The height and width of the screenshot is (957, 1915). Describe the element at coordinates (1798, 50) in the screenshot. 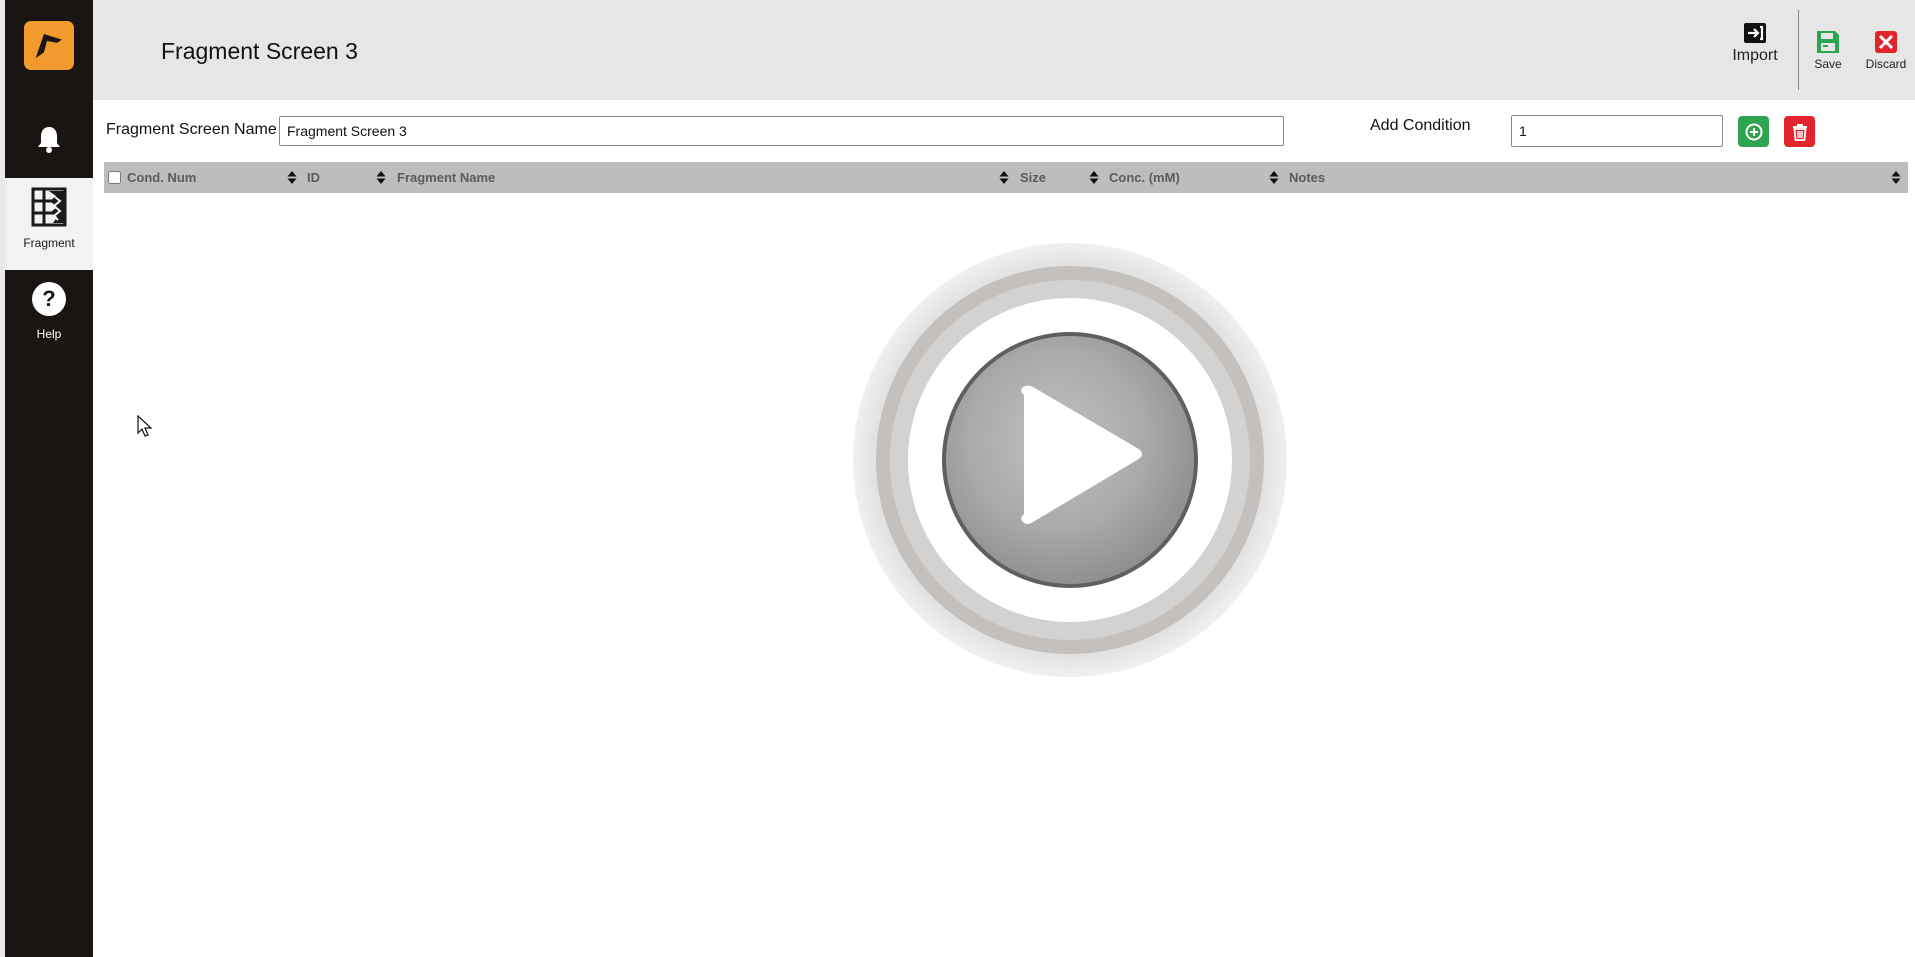

I see `header-divider` at that location.